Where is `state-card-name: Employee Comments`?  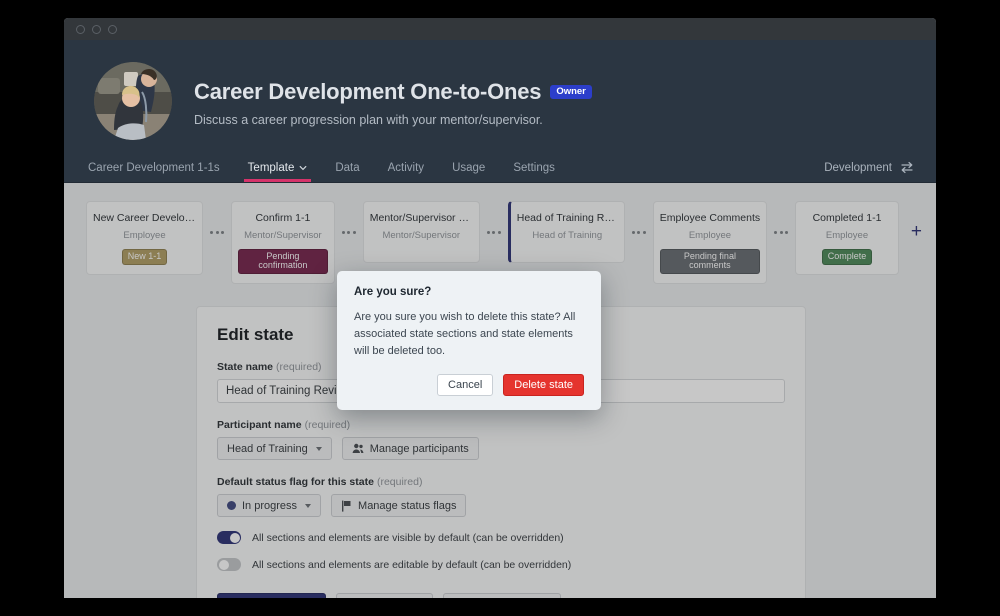
state-card-name: Employee Comments is located at coordinates (710, 218).